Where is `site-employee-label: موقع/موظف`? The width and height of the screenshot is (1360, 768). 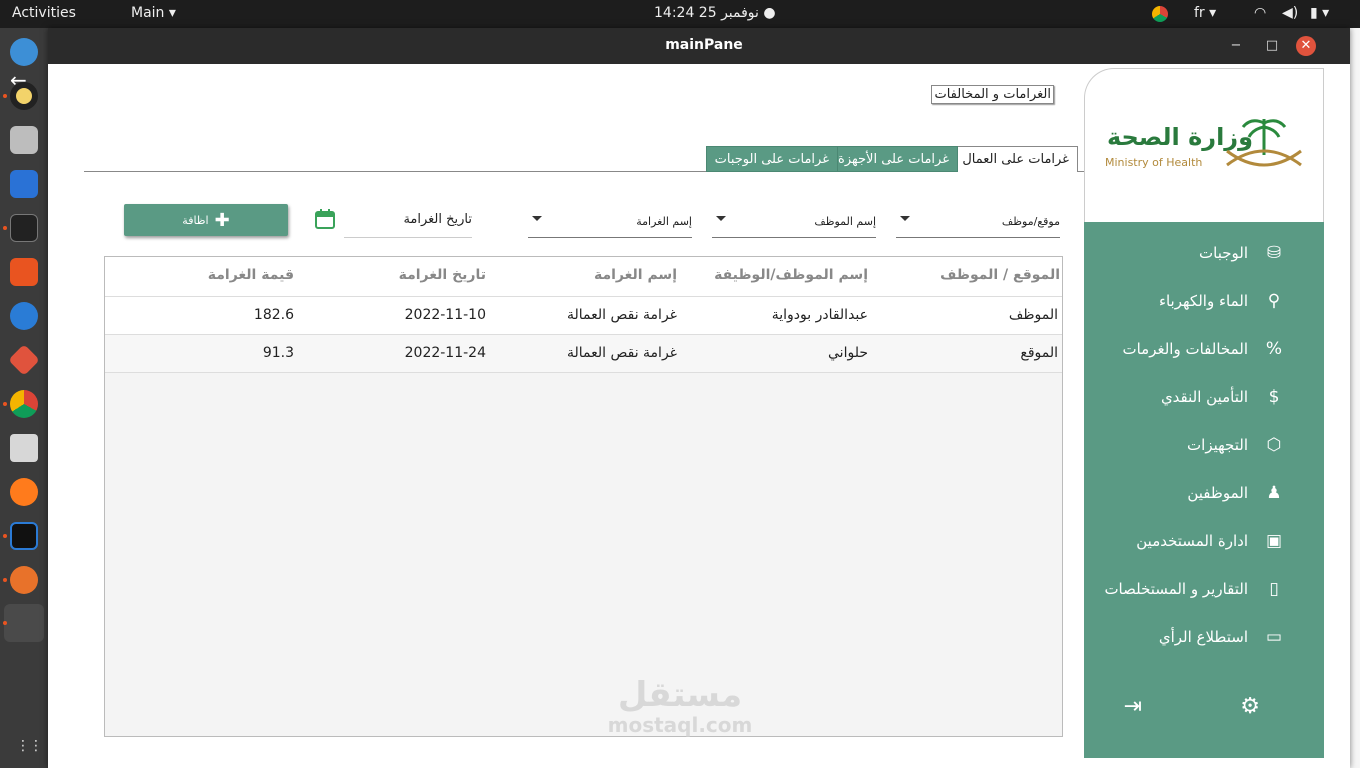
site-employee-label: موقع/موظف is located at coordinates (1030, 221).